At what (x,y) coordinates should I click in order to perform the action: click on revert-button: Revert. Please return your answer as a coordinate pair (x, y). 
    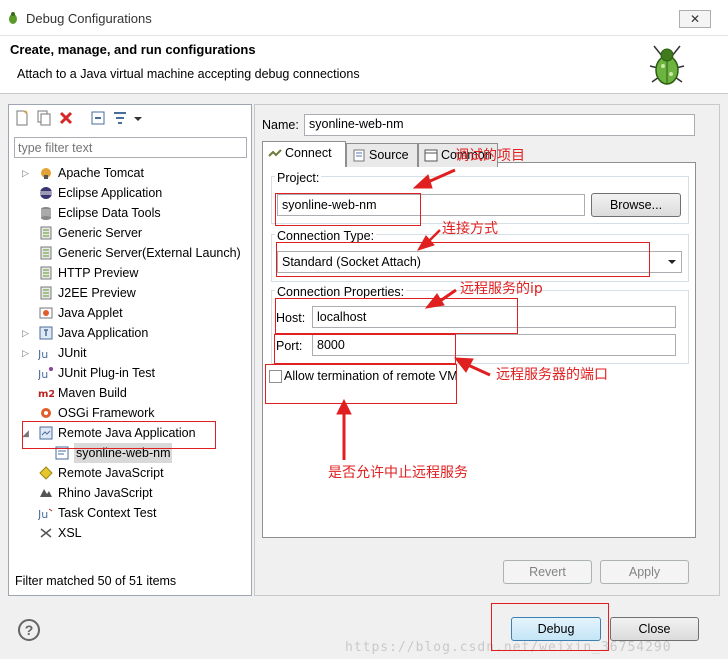
    Looking at the image, I should click on (547, 572).